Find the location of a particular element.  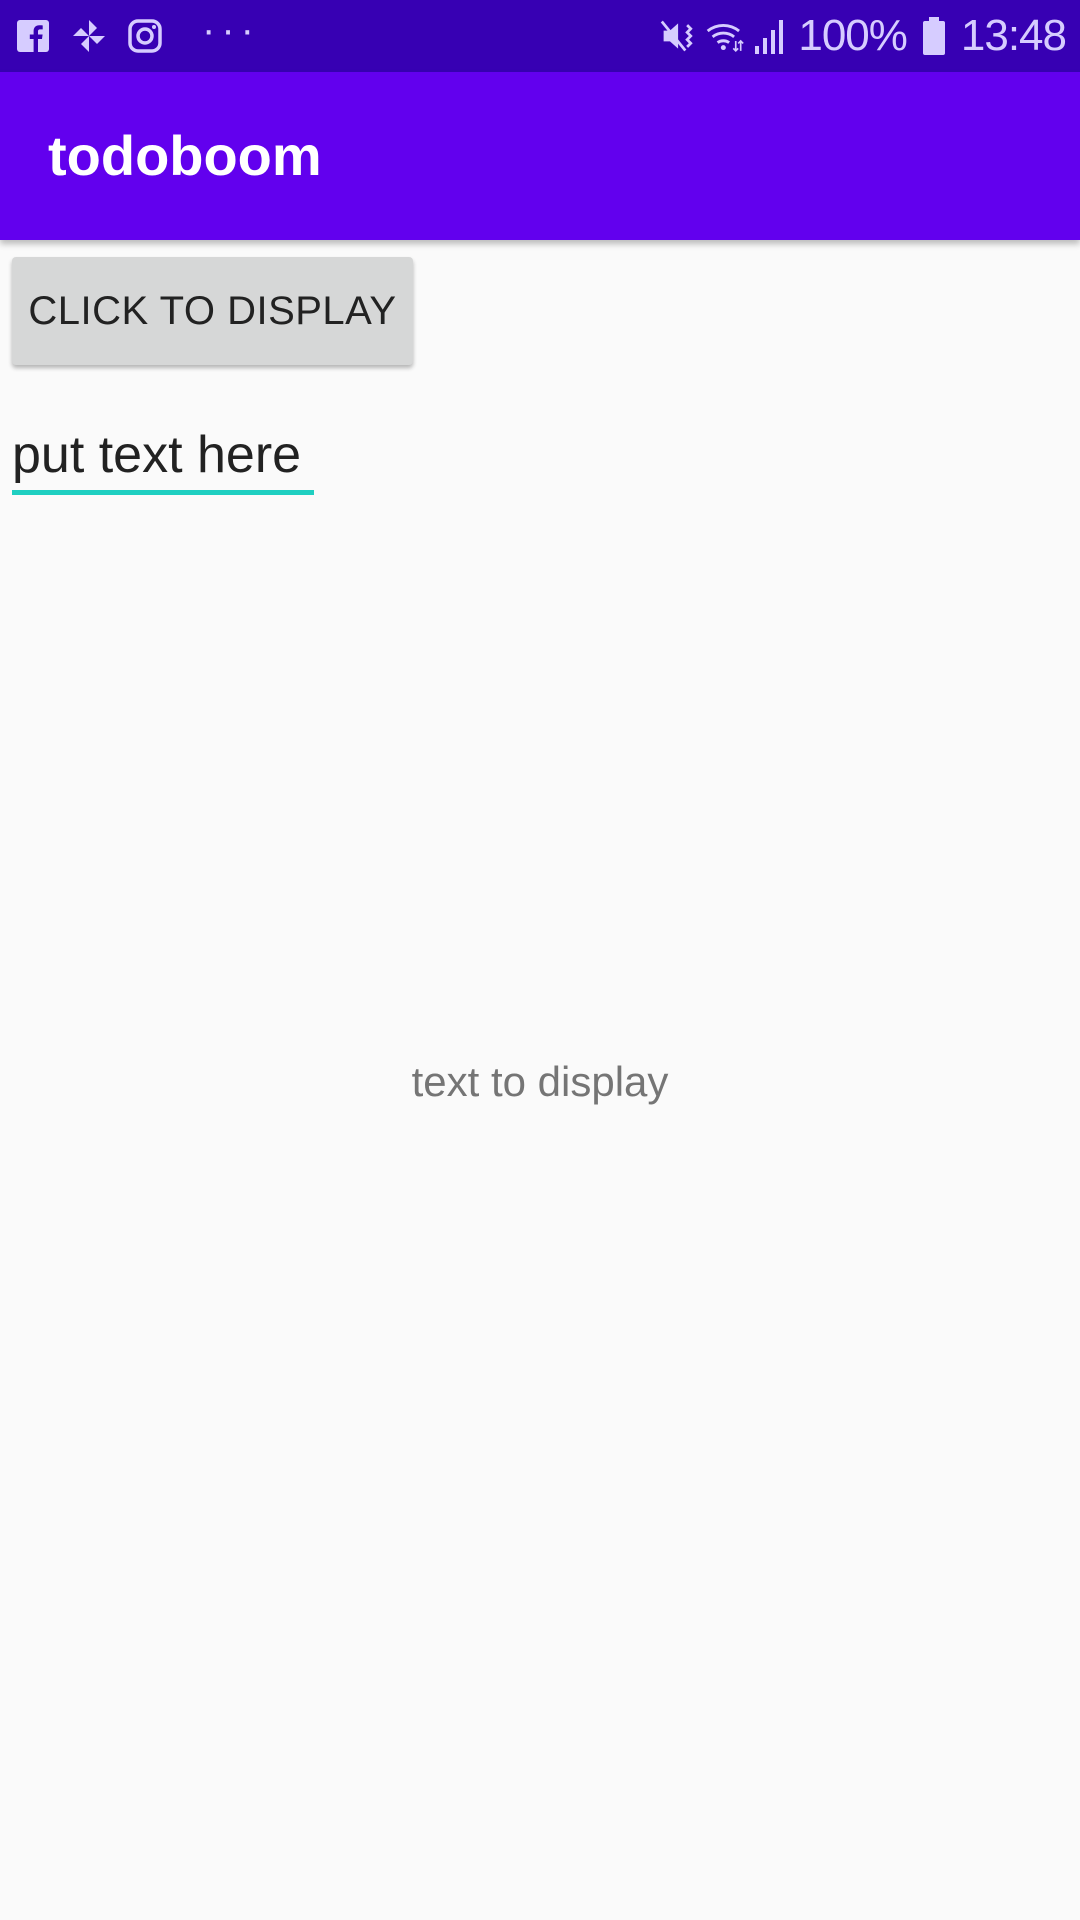

status-left-icons: ··· is located at coordinates (137, 33).